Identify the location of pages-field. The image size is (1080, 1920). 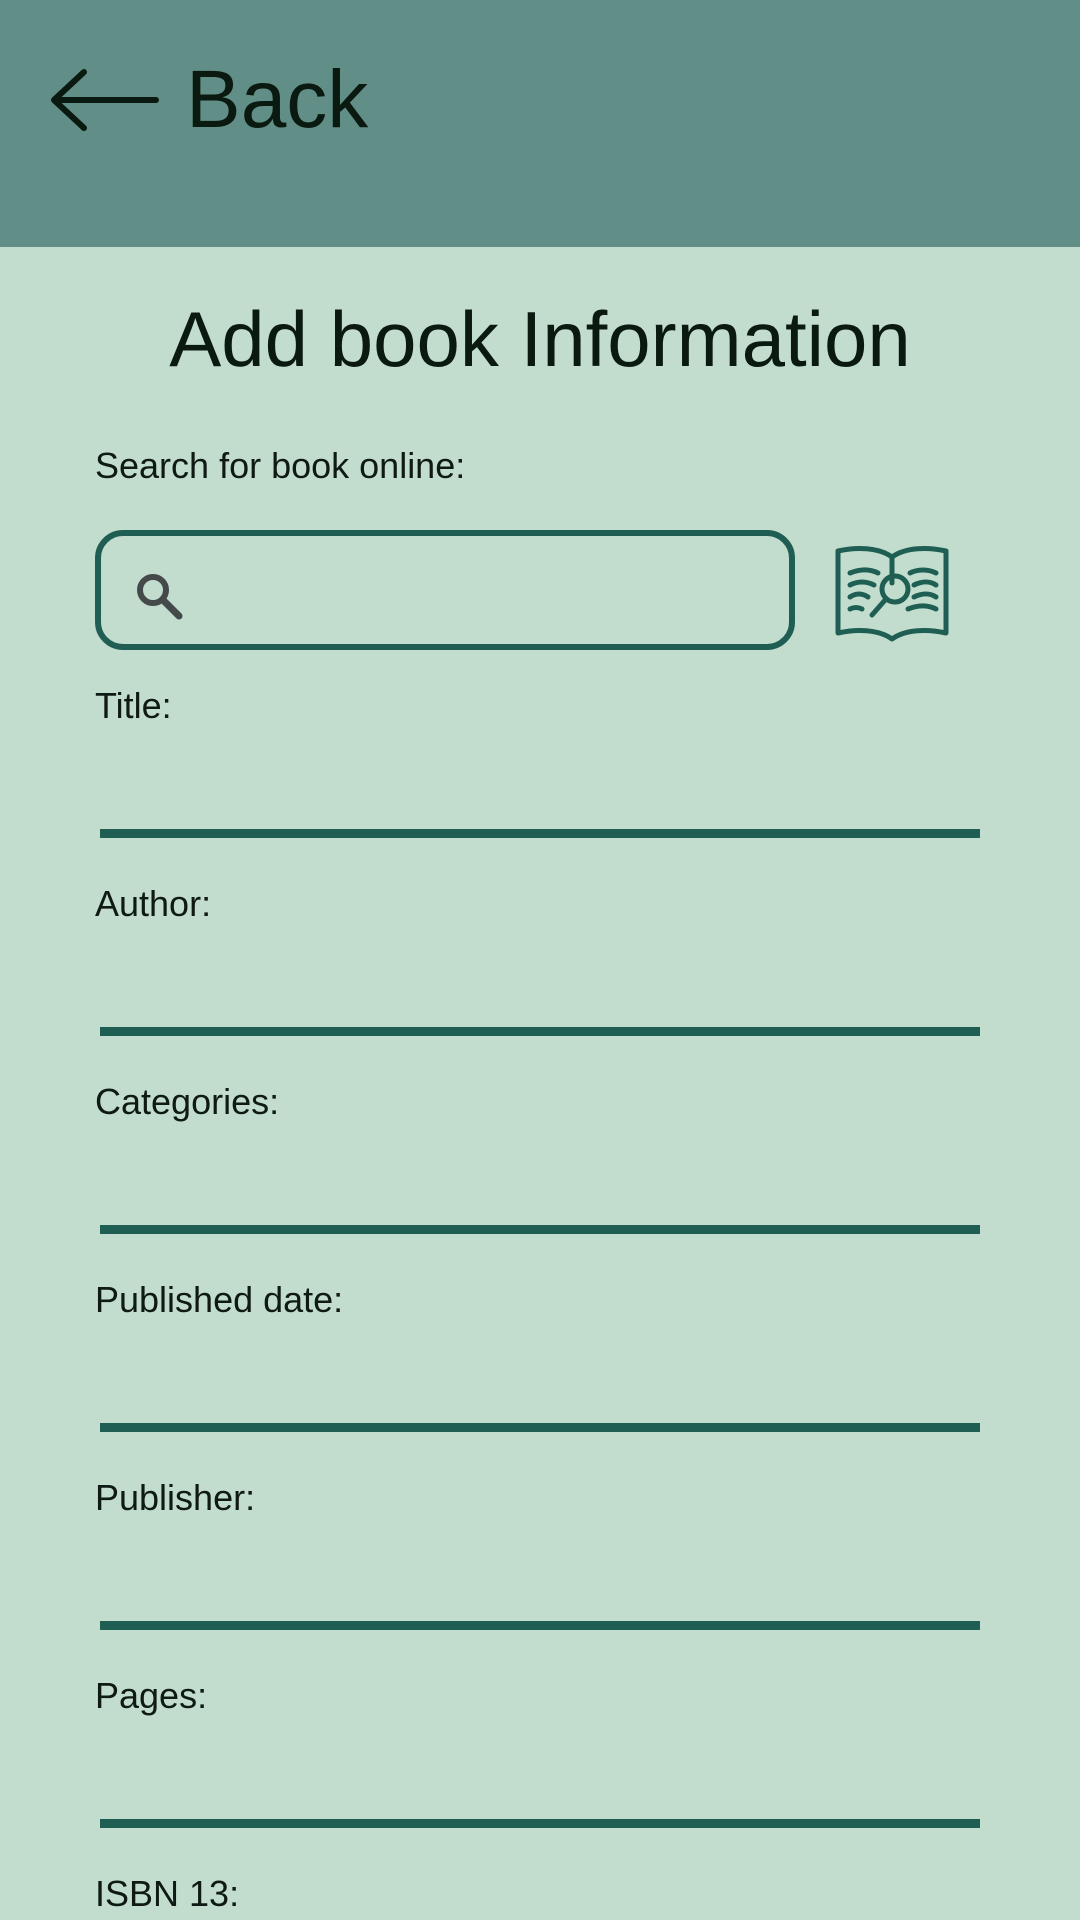
(540, 1793).